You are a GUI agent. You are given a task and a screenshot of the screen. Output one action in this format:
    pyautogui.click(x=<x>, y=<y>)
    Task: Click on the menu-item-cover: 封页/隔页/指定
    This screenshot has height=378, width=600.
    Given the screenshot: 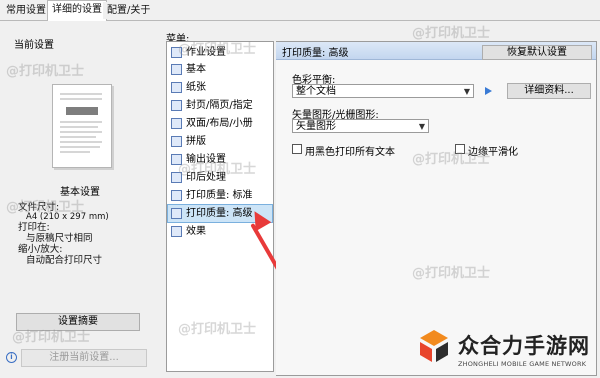 What is the action you would take?
    pyautogui.click(x=220, y=105)
    